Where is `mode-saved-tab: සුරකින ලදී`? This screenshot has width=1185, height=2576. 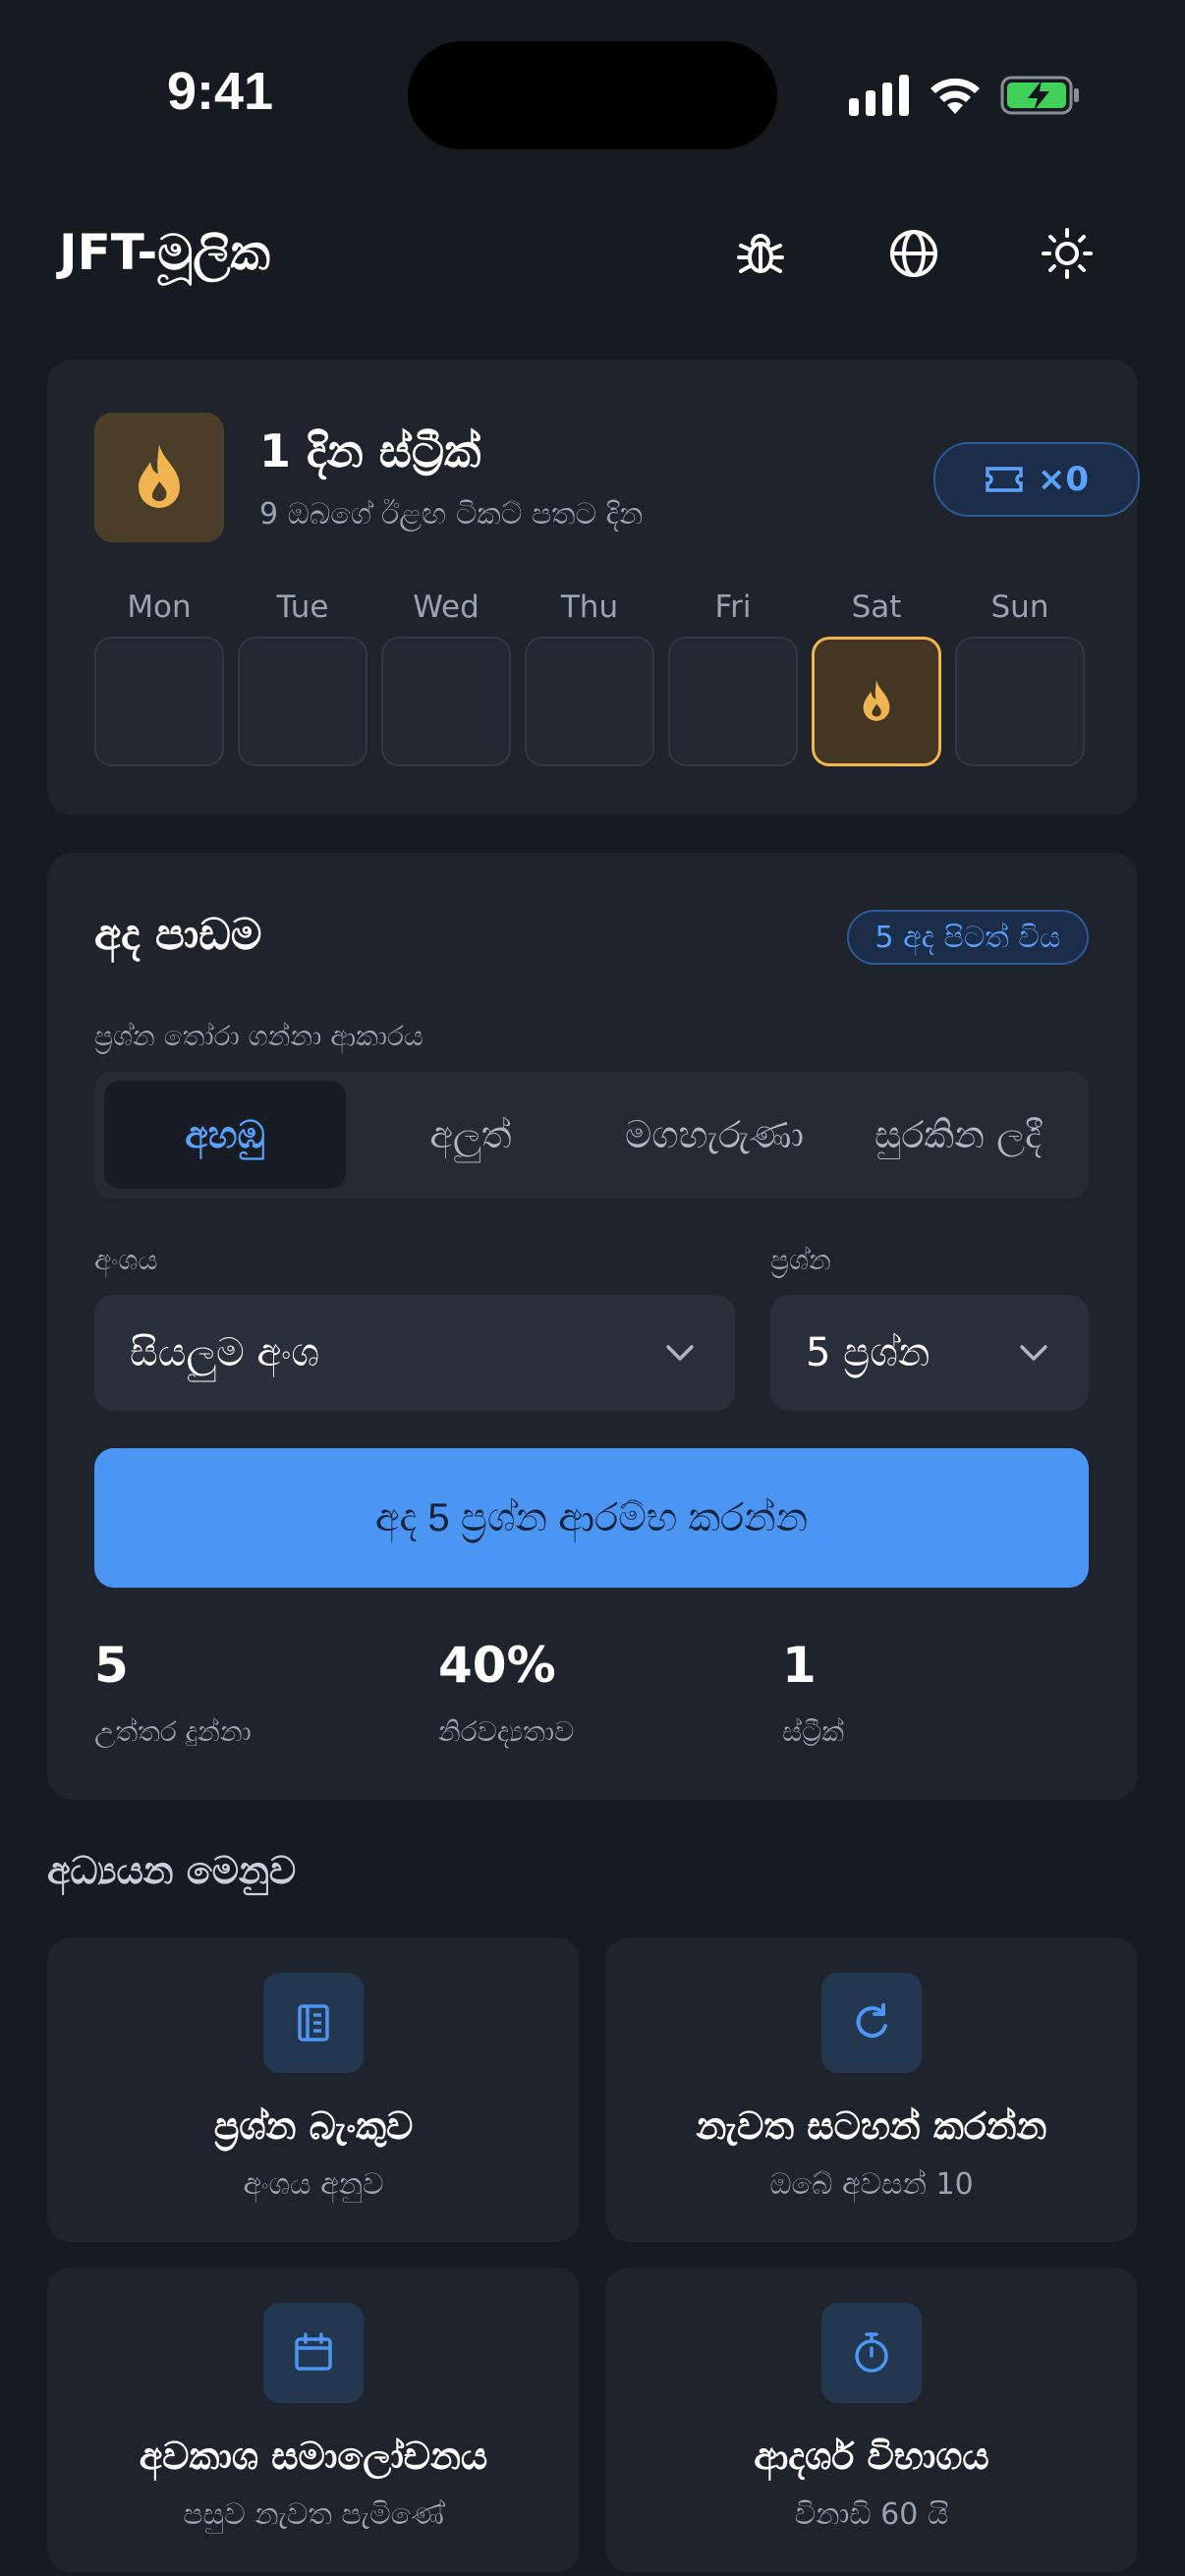
mode-saved-tab: සුරකින ලදී is located at coordinates (958, 1135).